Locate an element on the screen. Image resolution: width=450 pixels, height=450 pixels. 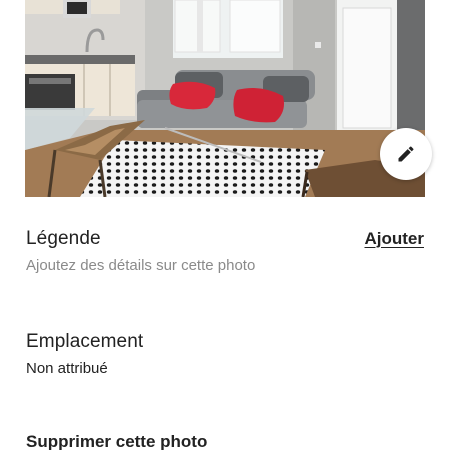
add-caption-link: Ajouter is located at coordinates (395, 239).